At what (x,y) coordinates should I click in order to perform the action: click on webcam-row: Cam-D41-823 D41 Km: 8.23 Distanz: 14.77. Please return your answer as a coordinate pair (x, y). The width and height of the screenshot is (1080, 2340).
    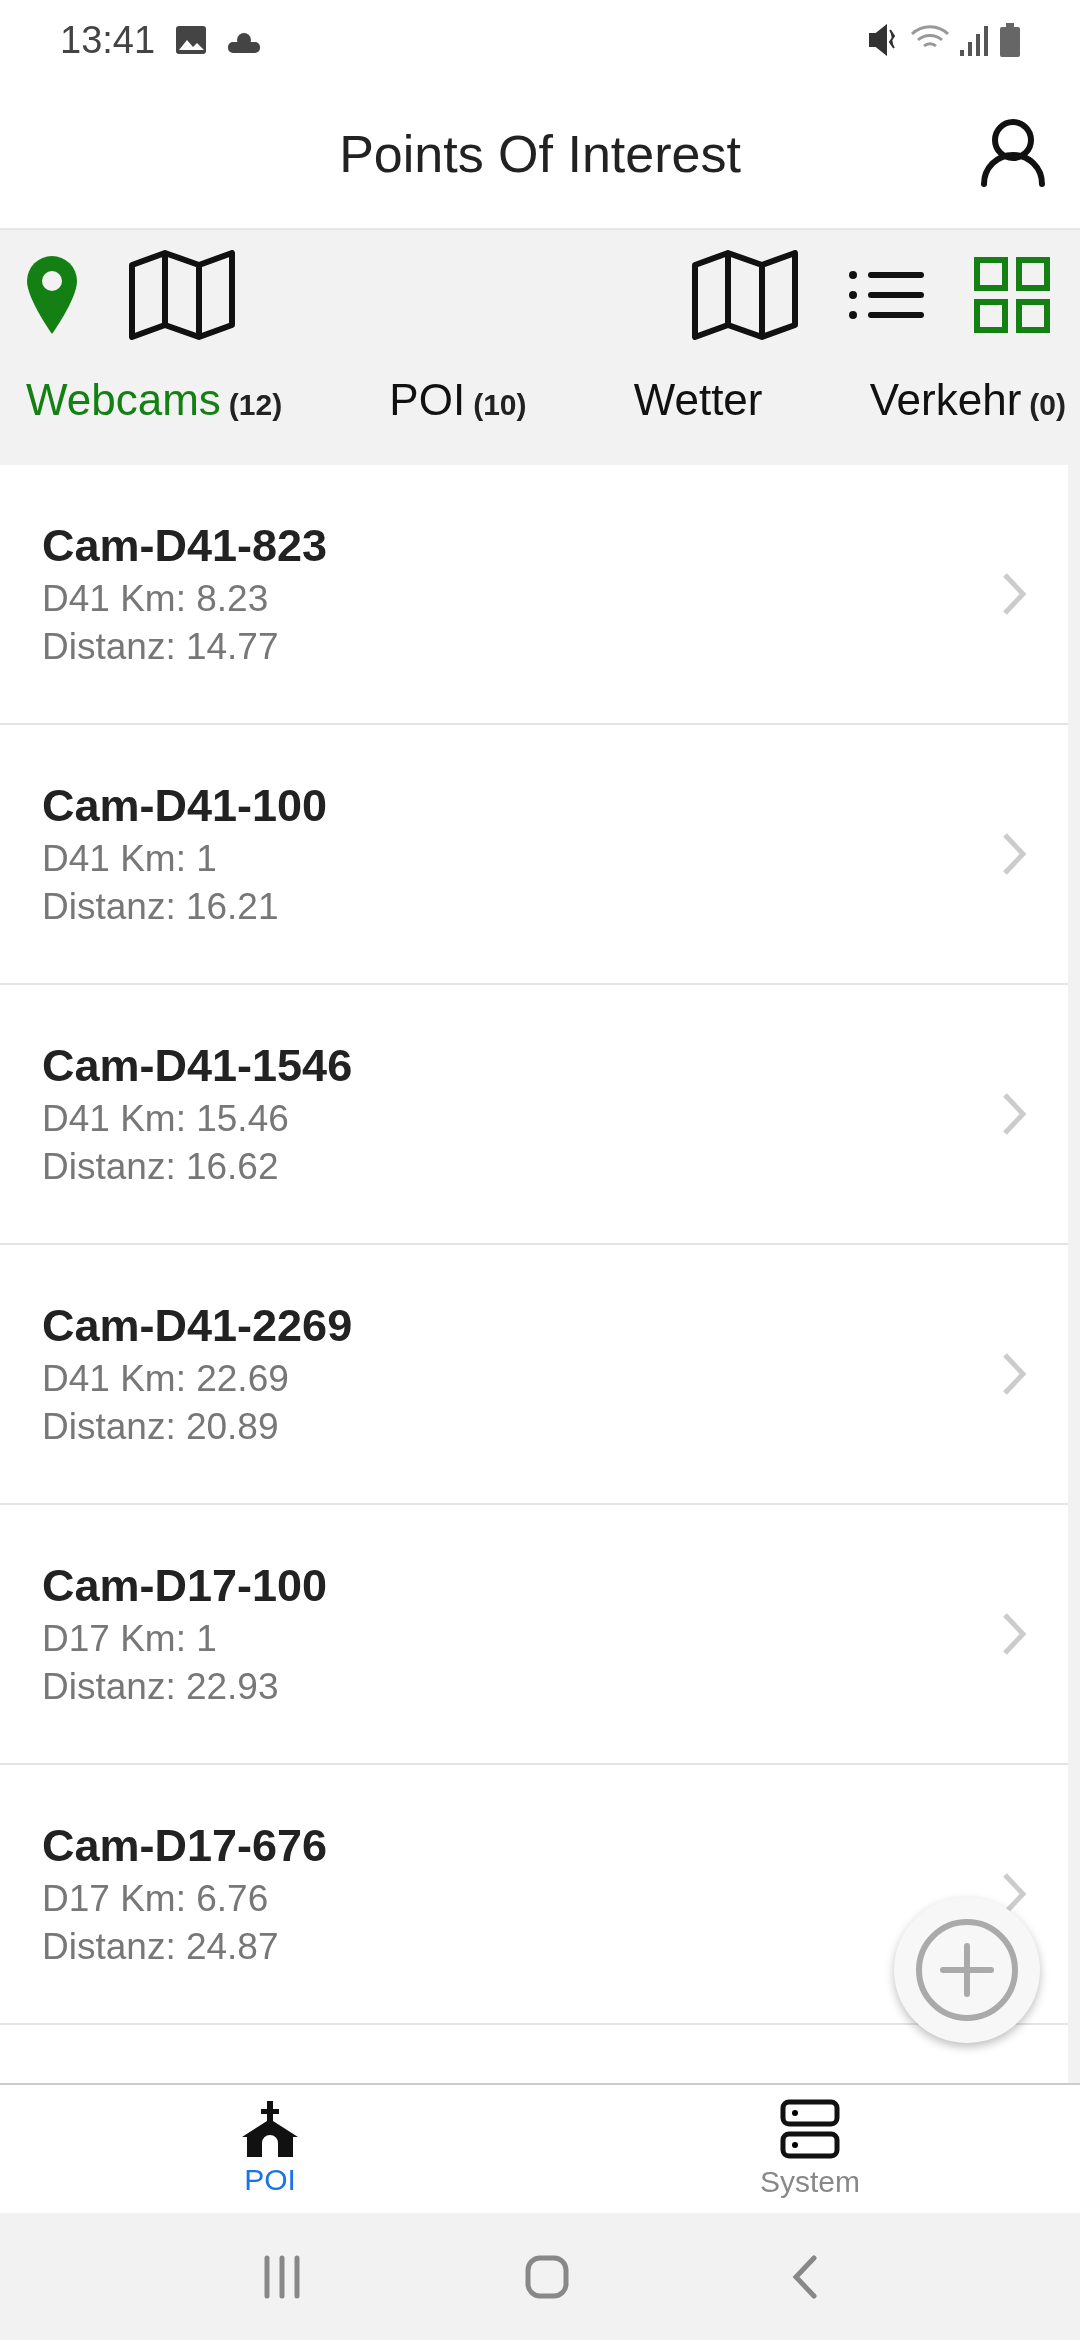
    Looking at the image, I should click on (534, 595).